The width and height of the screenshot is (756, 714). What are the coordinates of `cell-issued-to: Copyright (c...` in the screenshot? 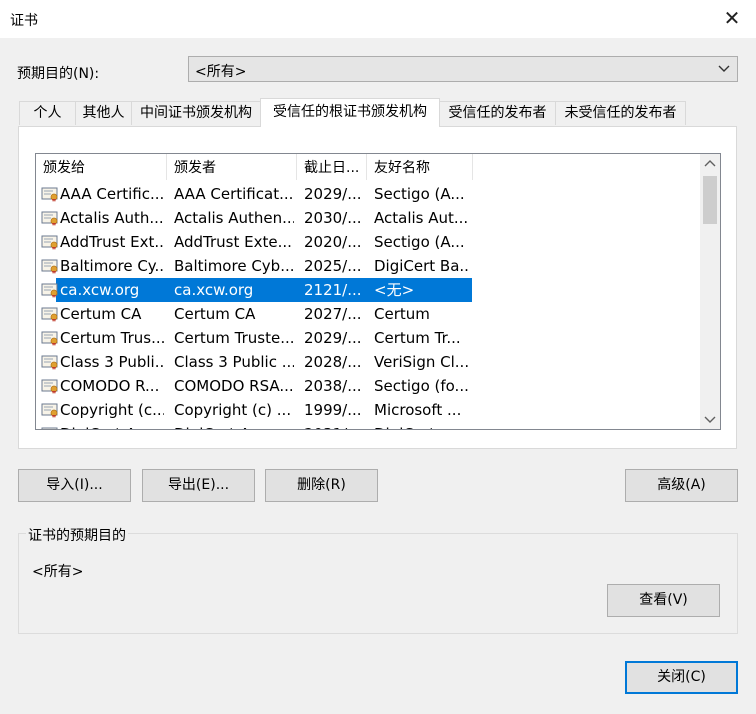 It's located at (112, 410).